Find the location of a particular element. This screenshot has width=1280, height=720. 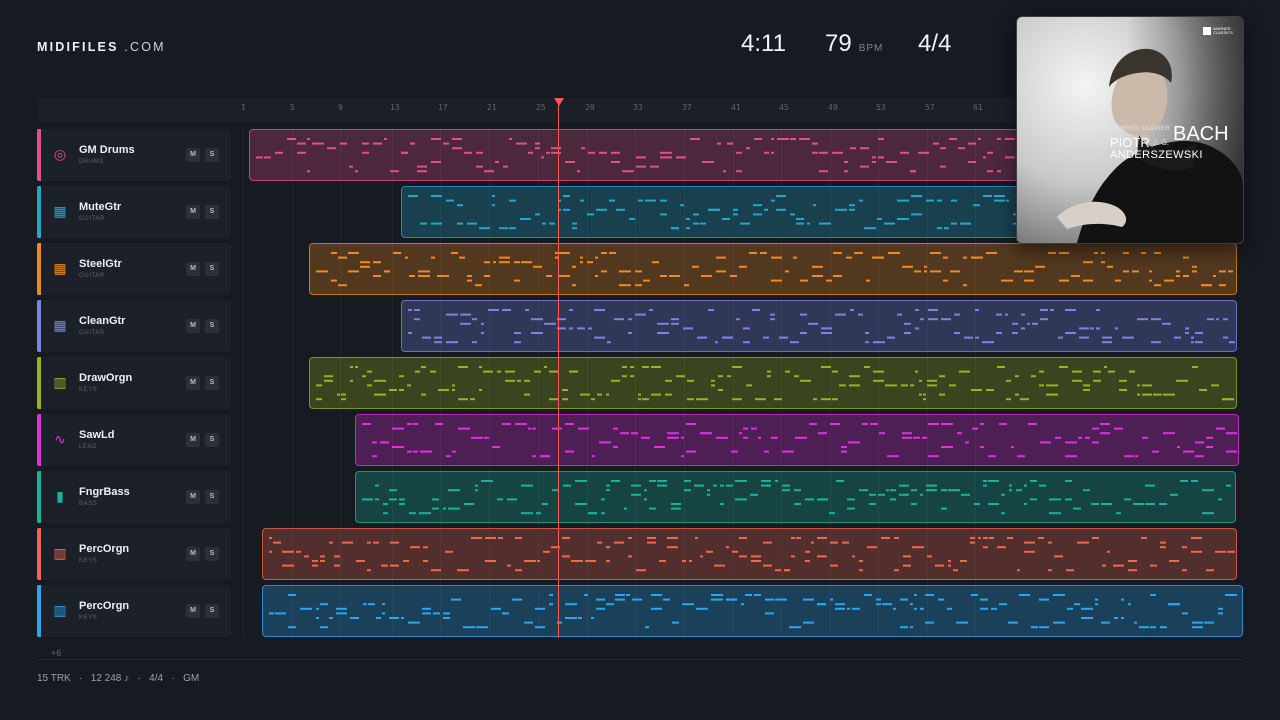

track-header: ∿ SawLd LEAD M S is located at coordinates (134, 440).